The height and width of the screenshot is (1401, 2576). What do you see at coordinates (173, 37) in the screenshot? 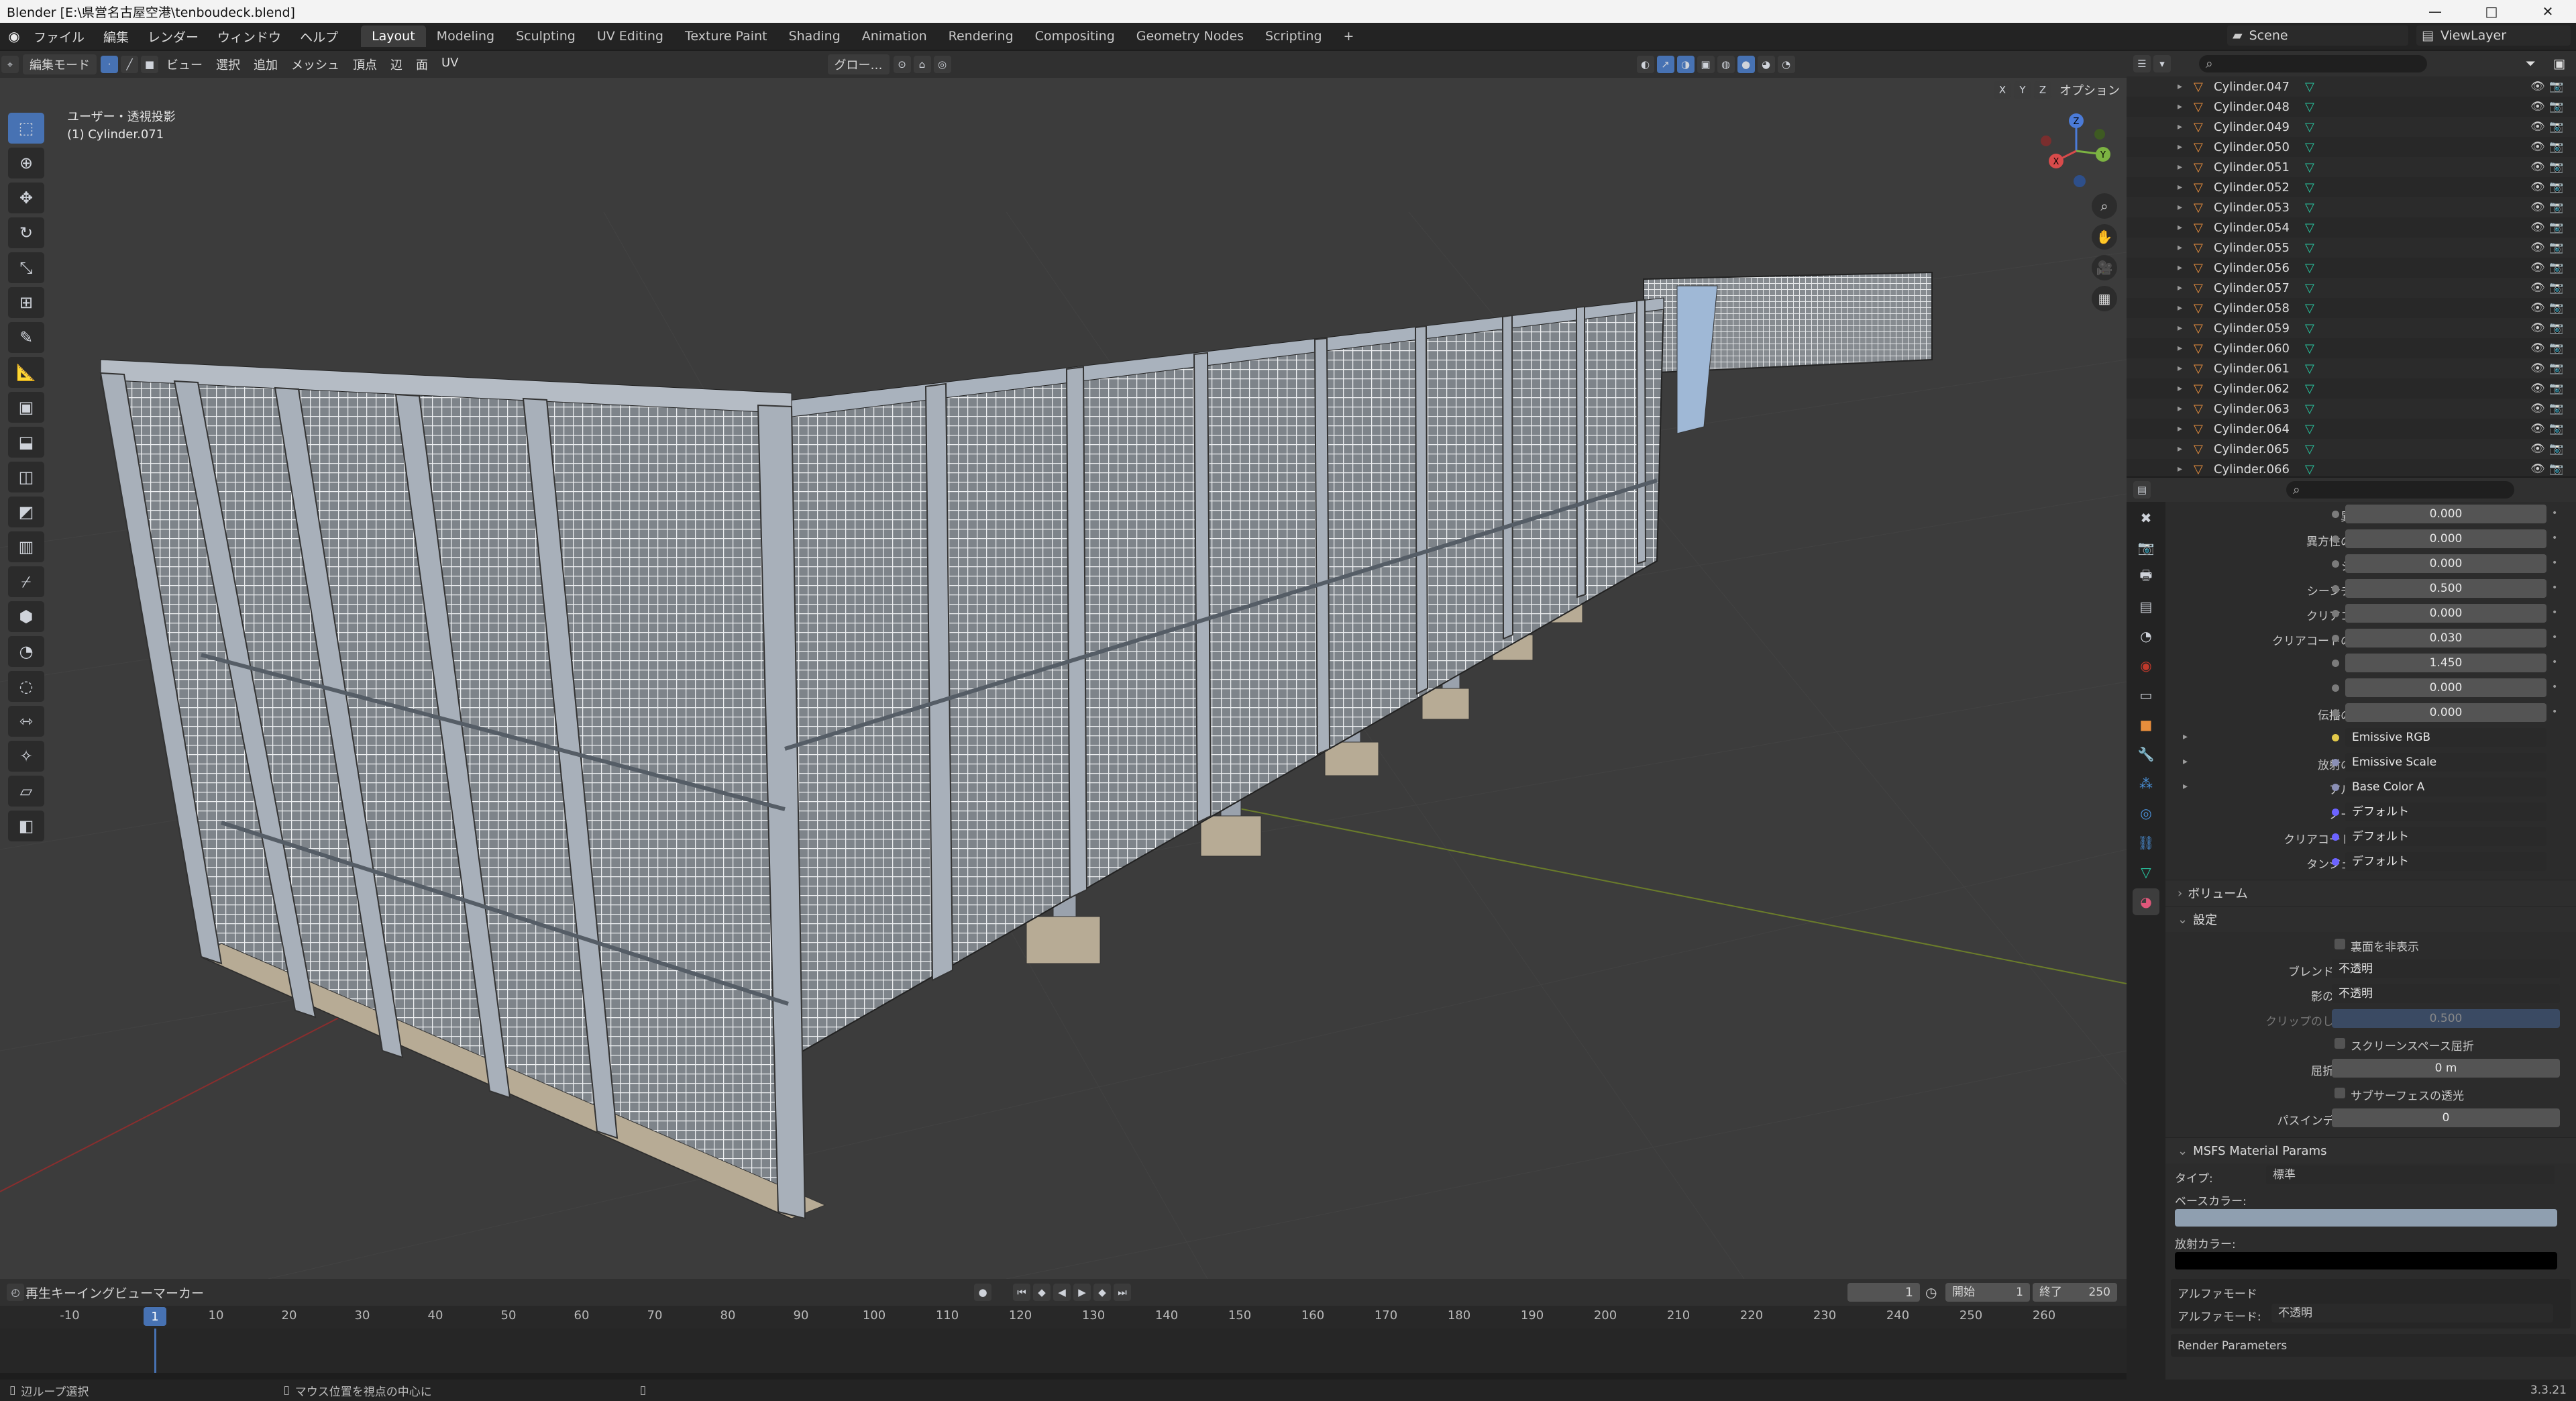
I see `menu-item-2: レンダー` at bounding box center [173, 37].